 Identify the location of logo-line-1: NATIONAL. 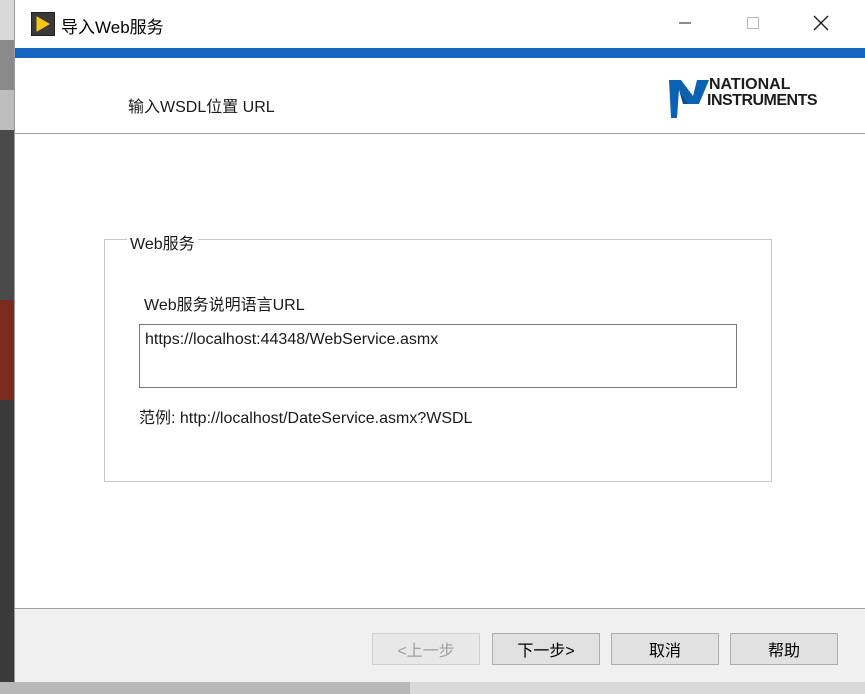
(750, 84).